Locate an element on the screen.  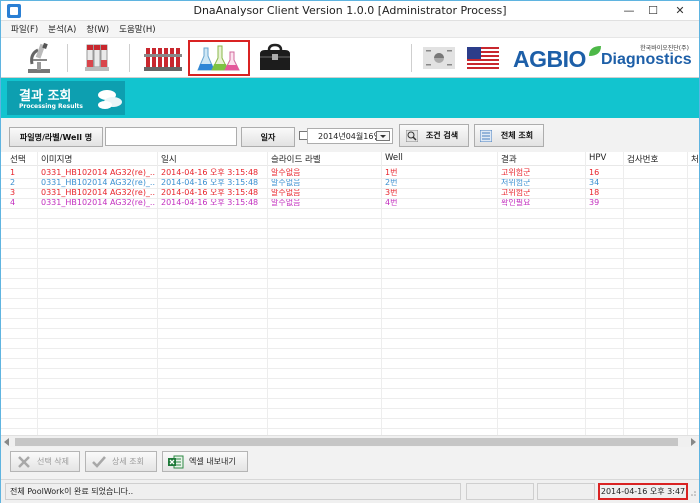
name-filter-button: 파일명/라벨/Well 명 is located at coordinates (56, 137).